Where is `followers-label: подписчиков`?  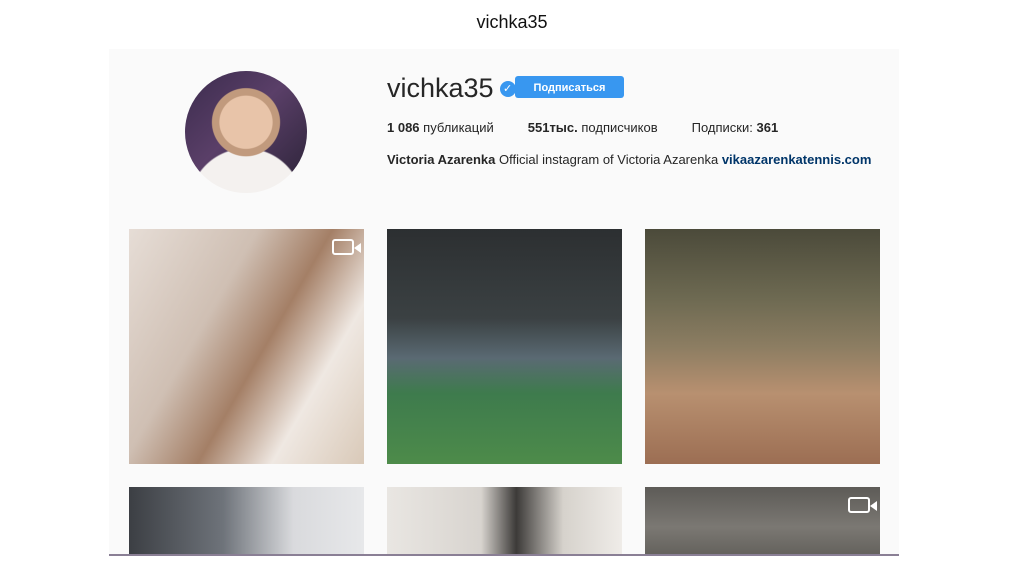 followers-label: подписчиков is located at coordinates (619, 127).